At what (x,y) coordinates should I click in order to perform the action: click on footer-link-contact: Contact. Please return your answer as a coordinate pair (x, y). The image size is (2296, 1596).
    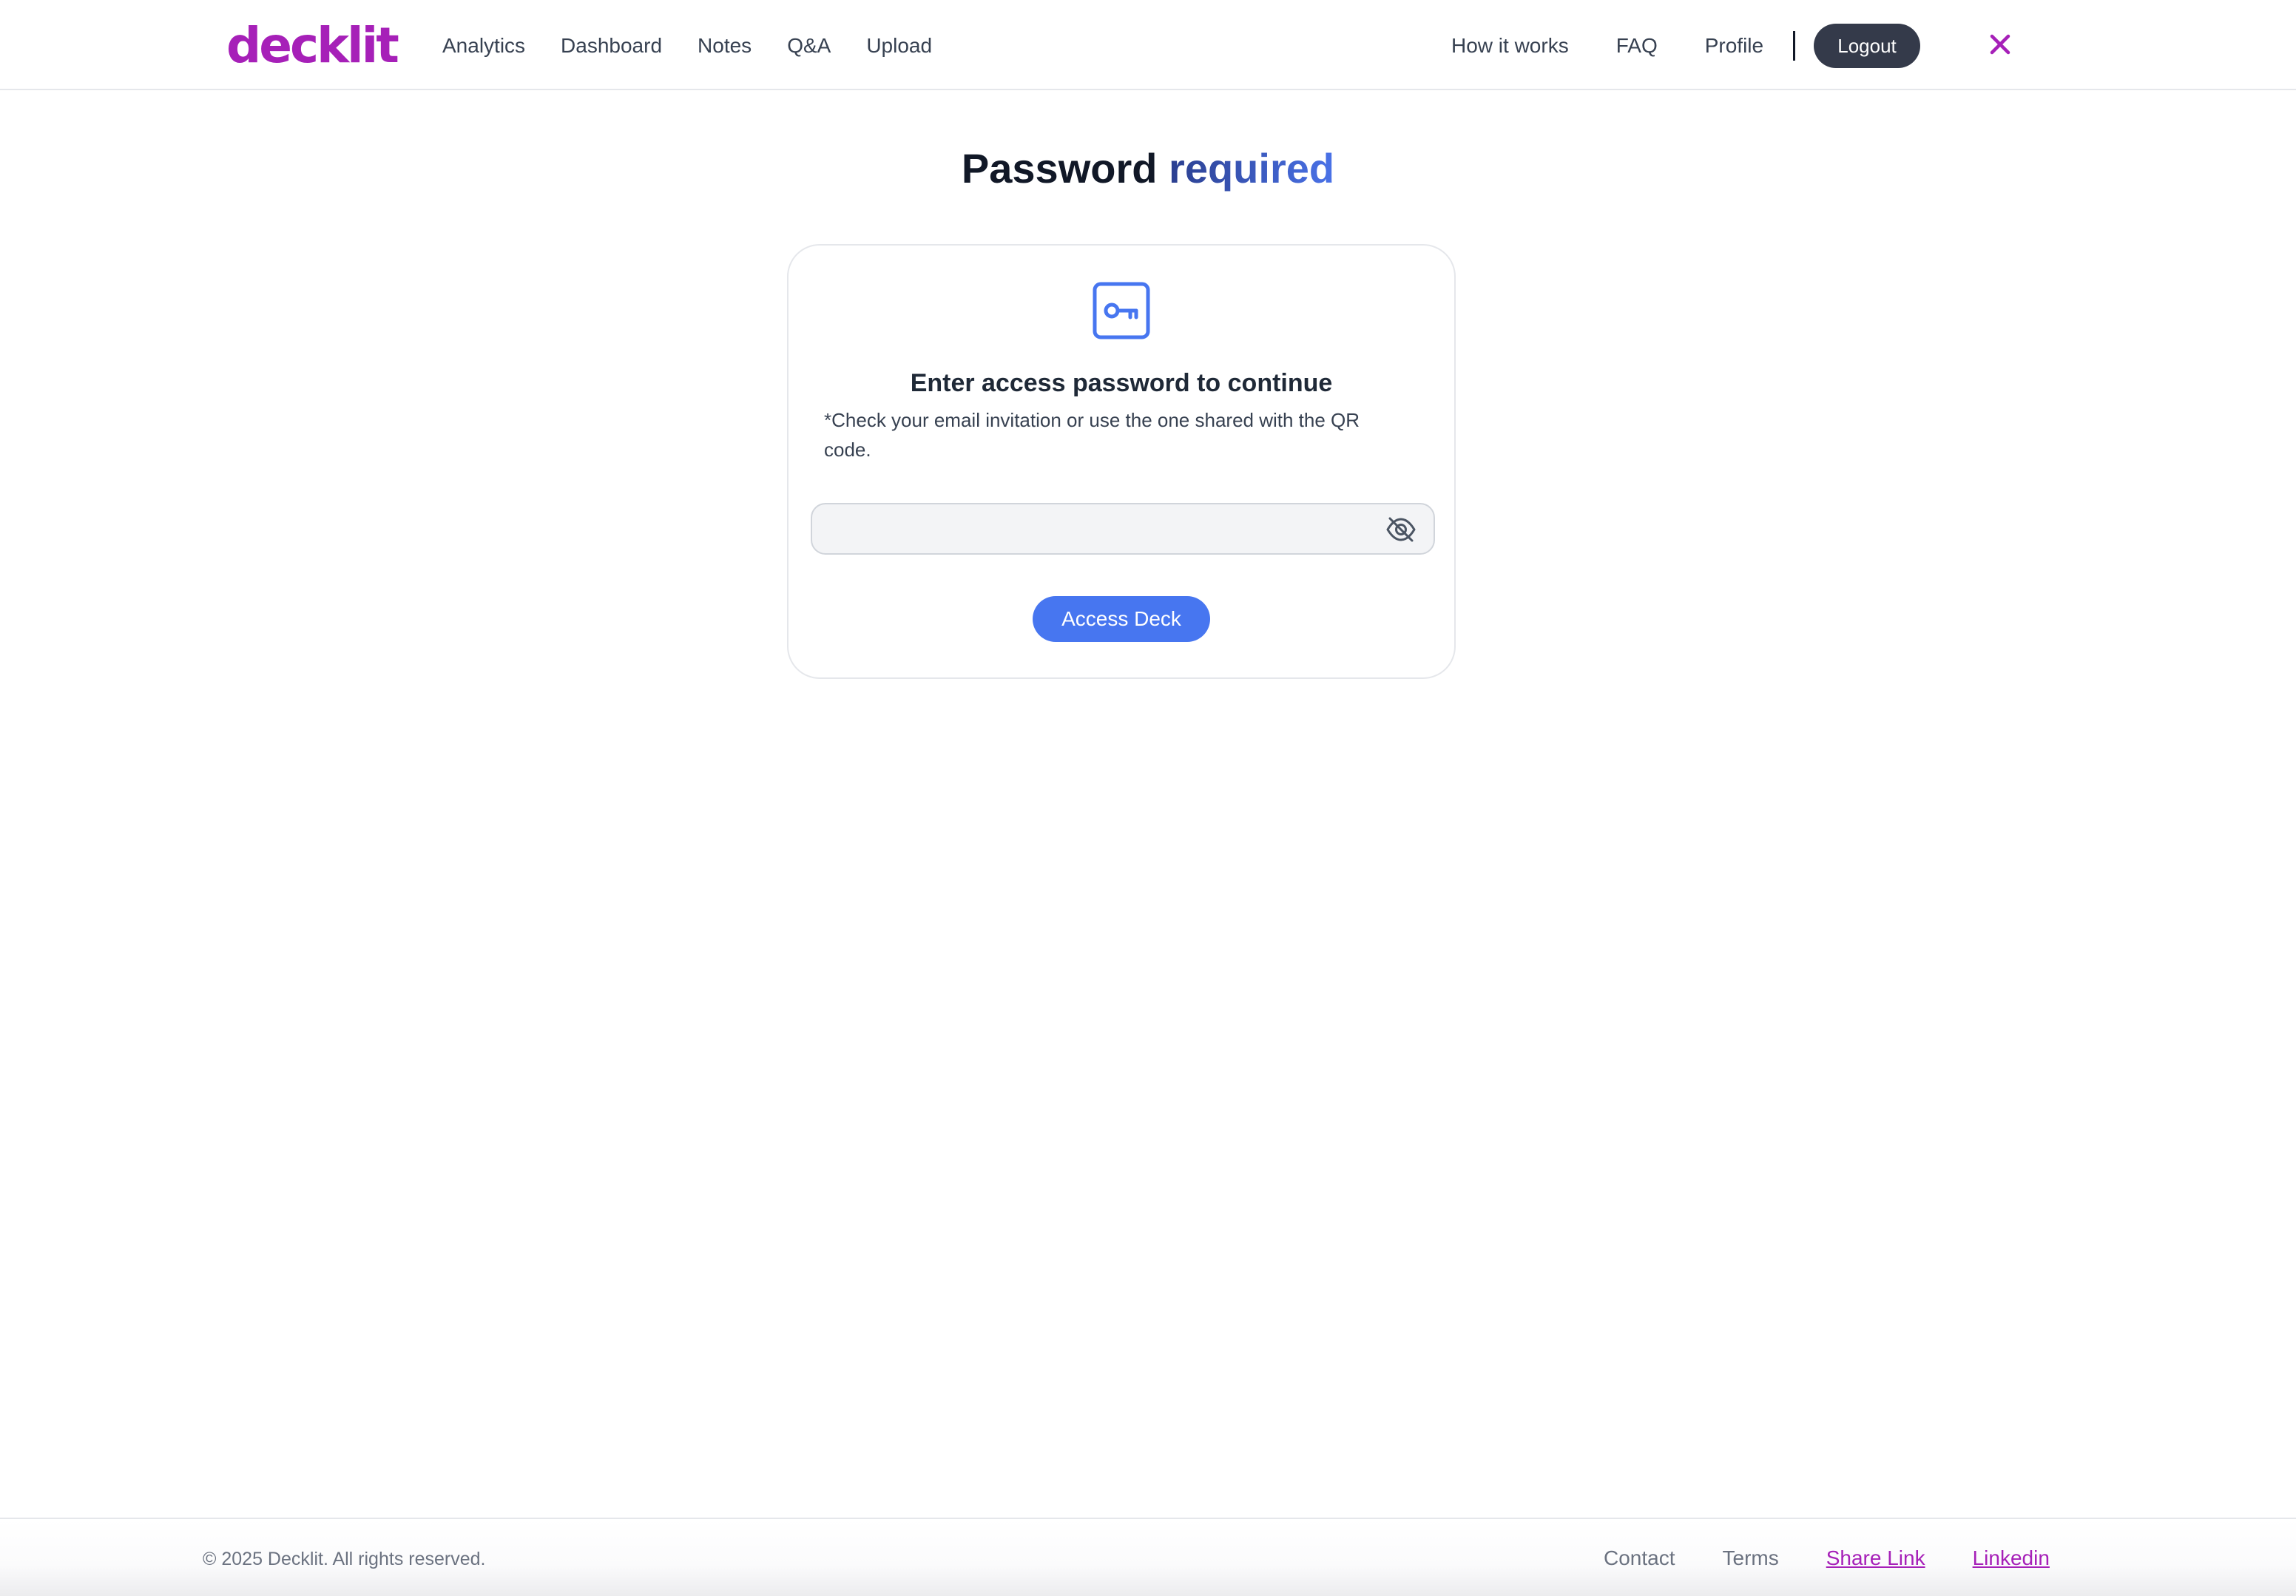
    Looking at the image, I should click on (1640, 1558).